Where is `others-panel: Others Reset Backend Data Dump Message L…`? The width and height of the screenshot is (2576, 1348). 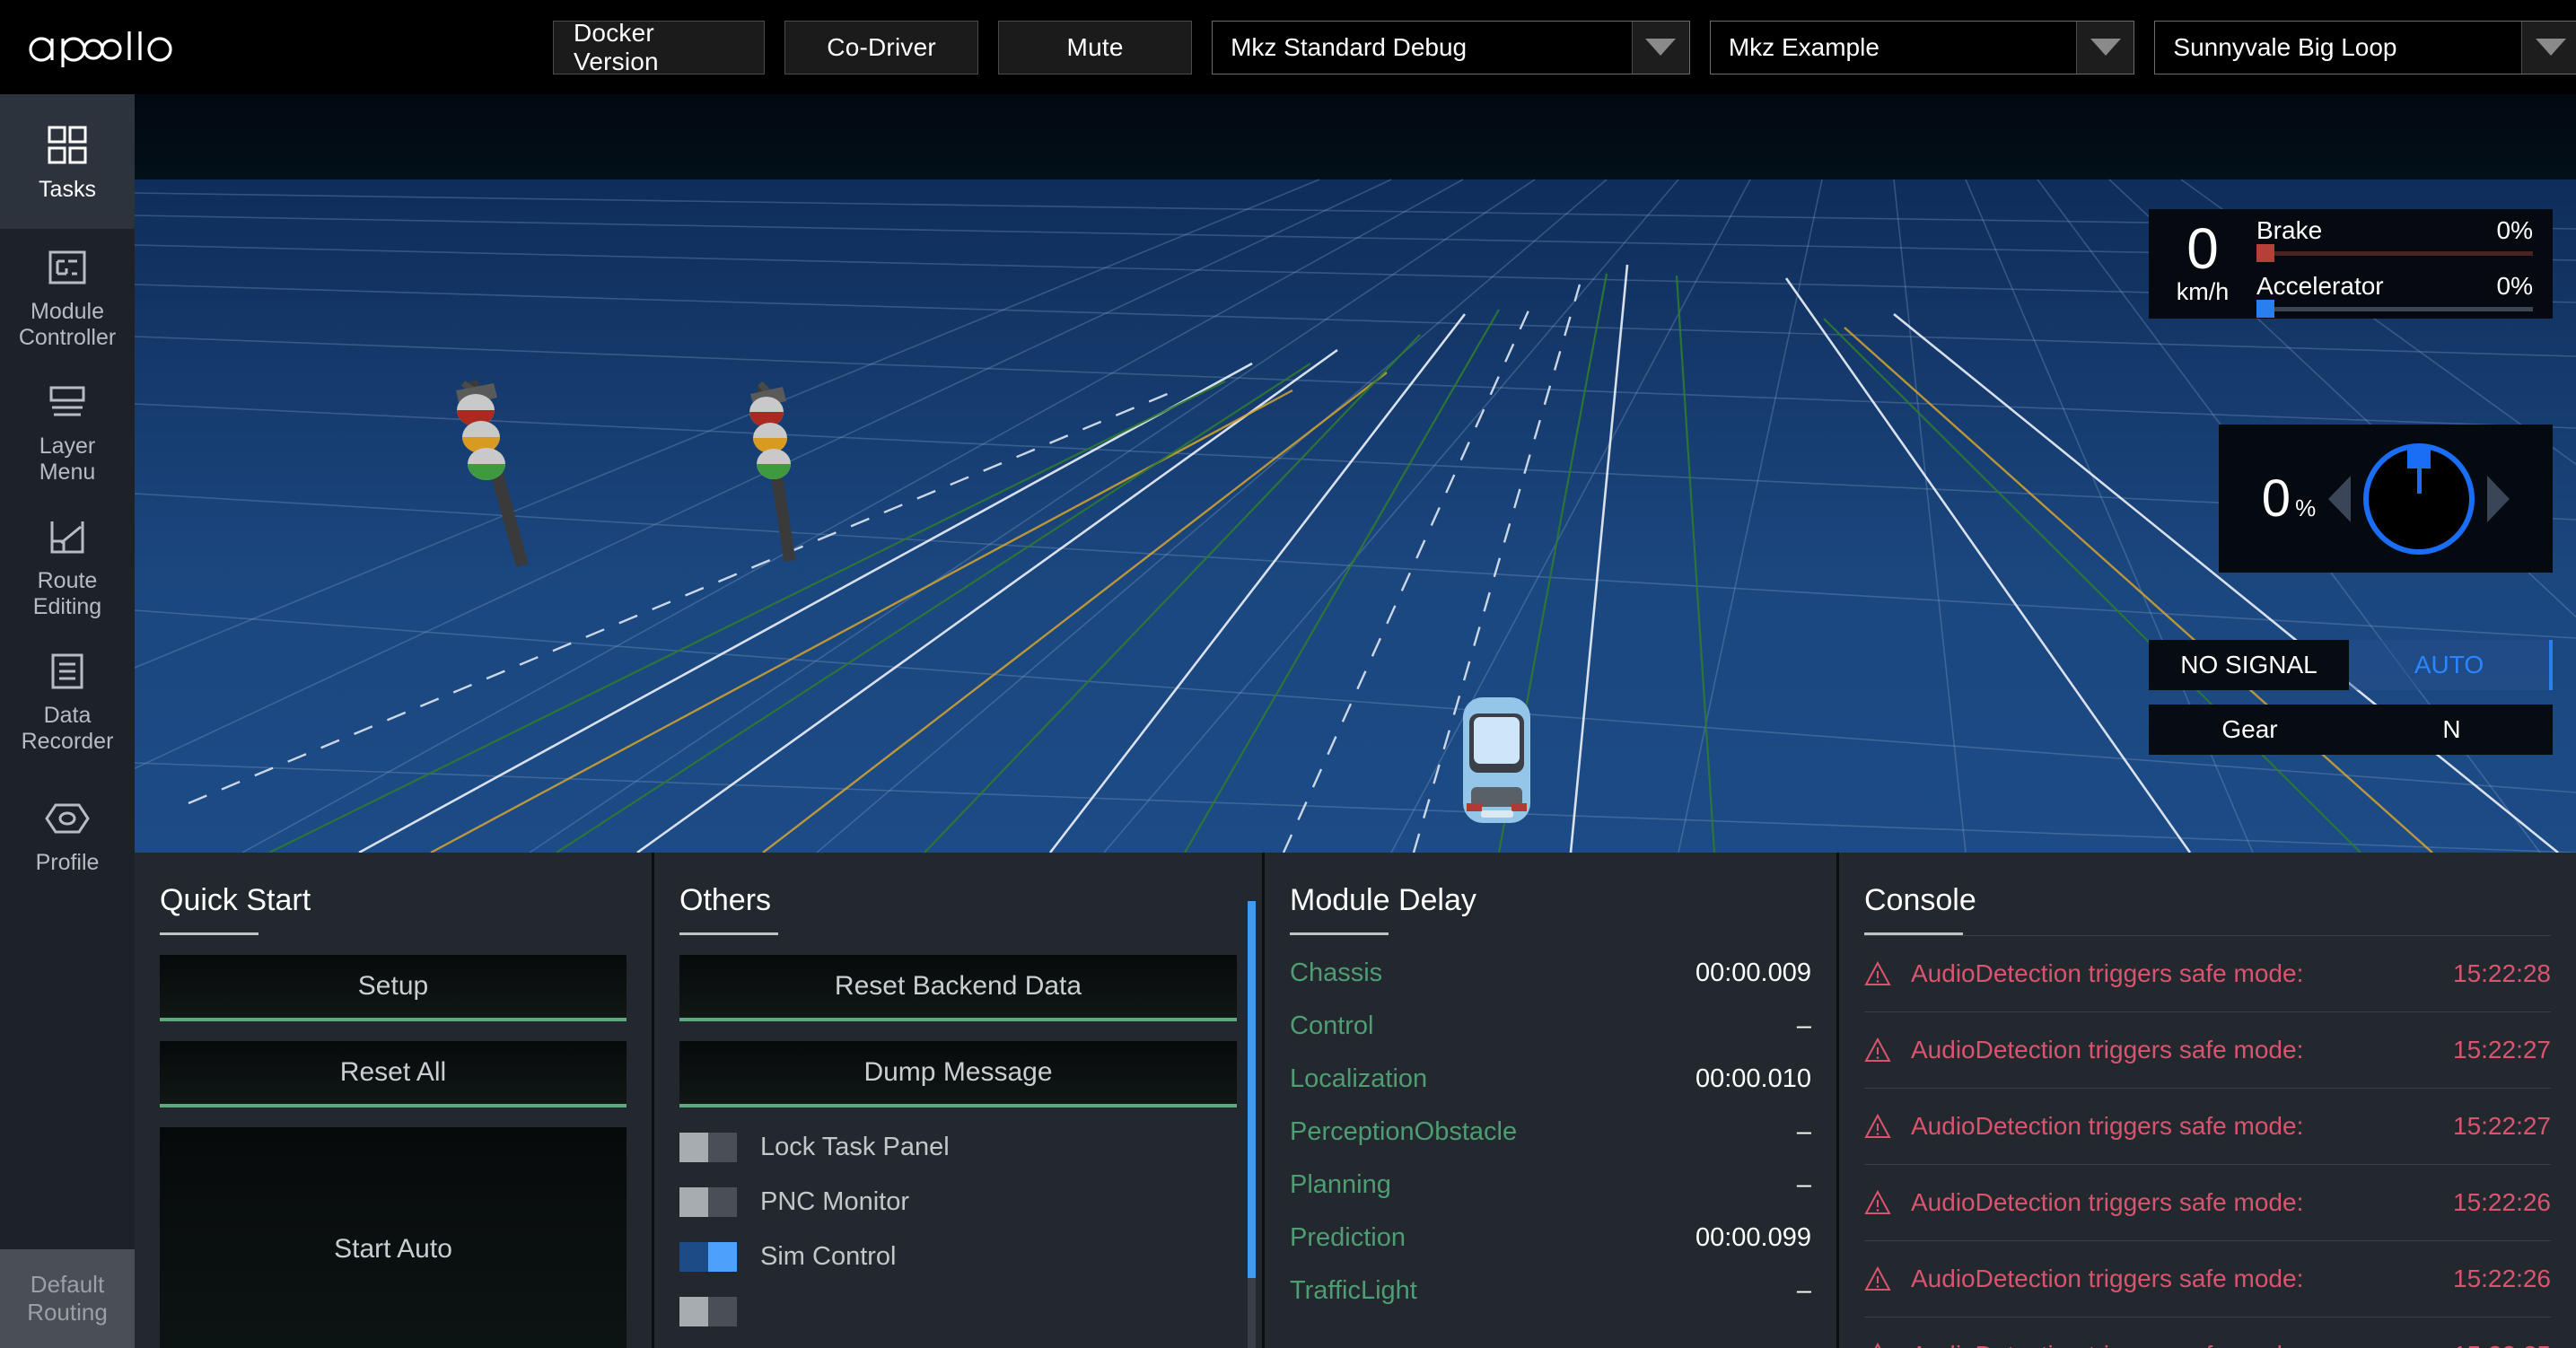
others-panel: Others Reset Backend Data Dump Message L… is located at coordinates (957, 1100).